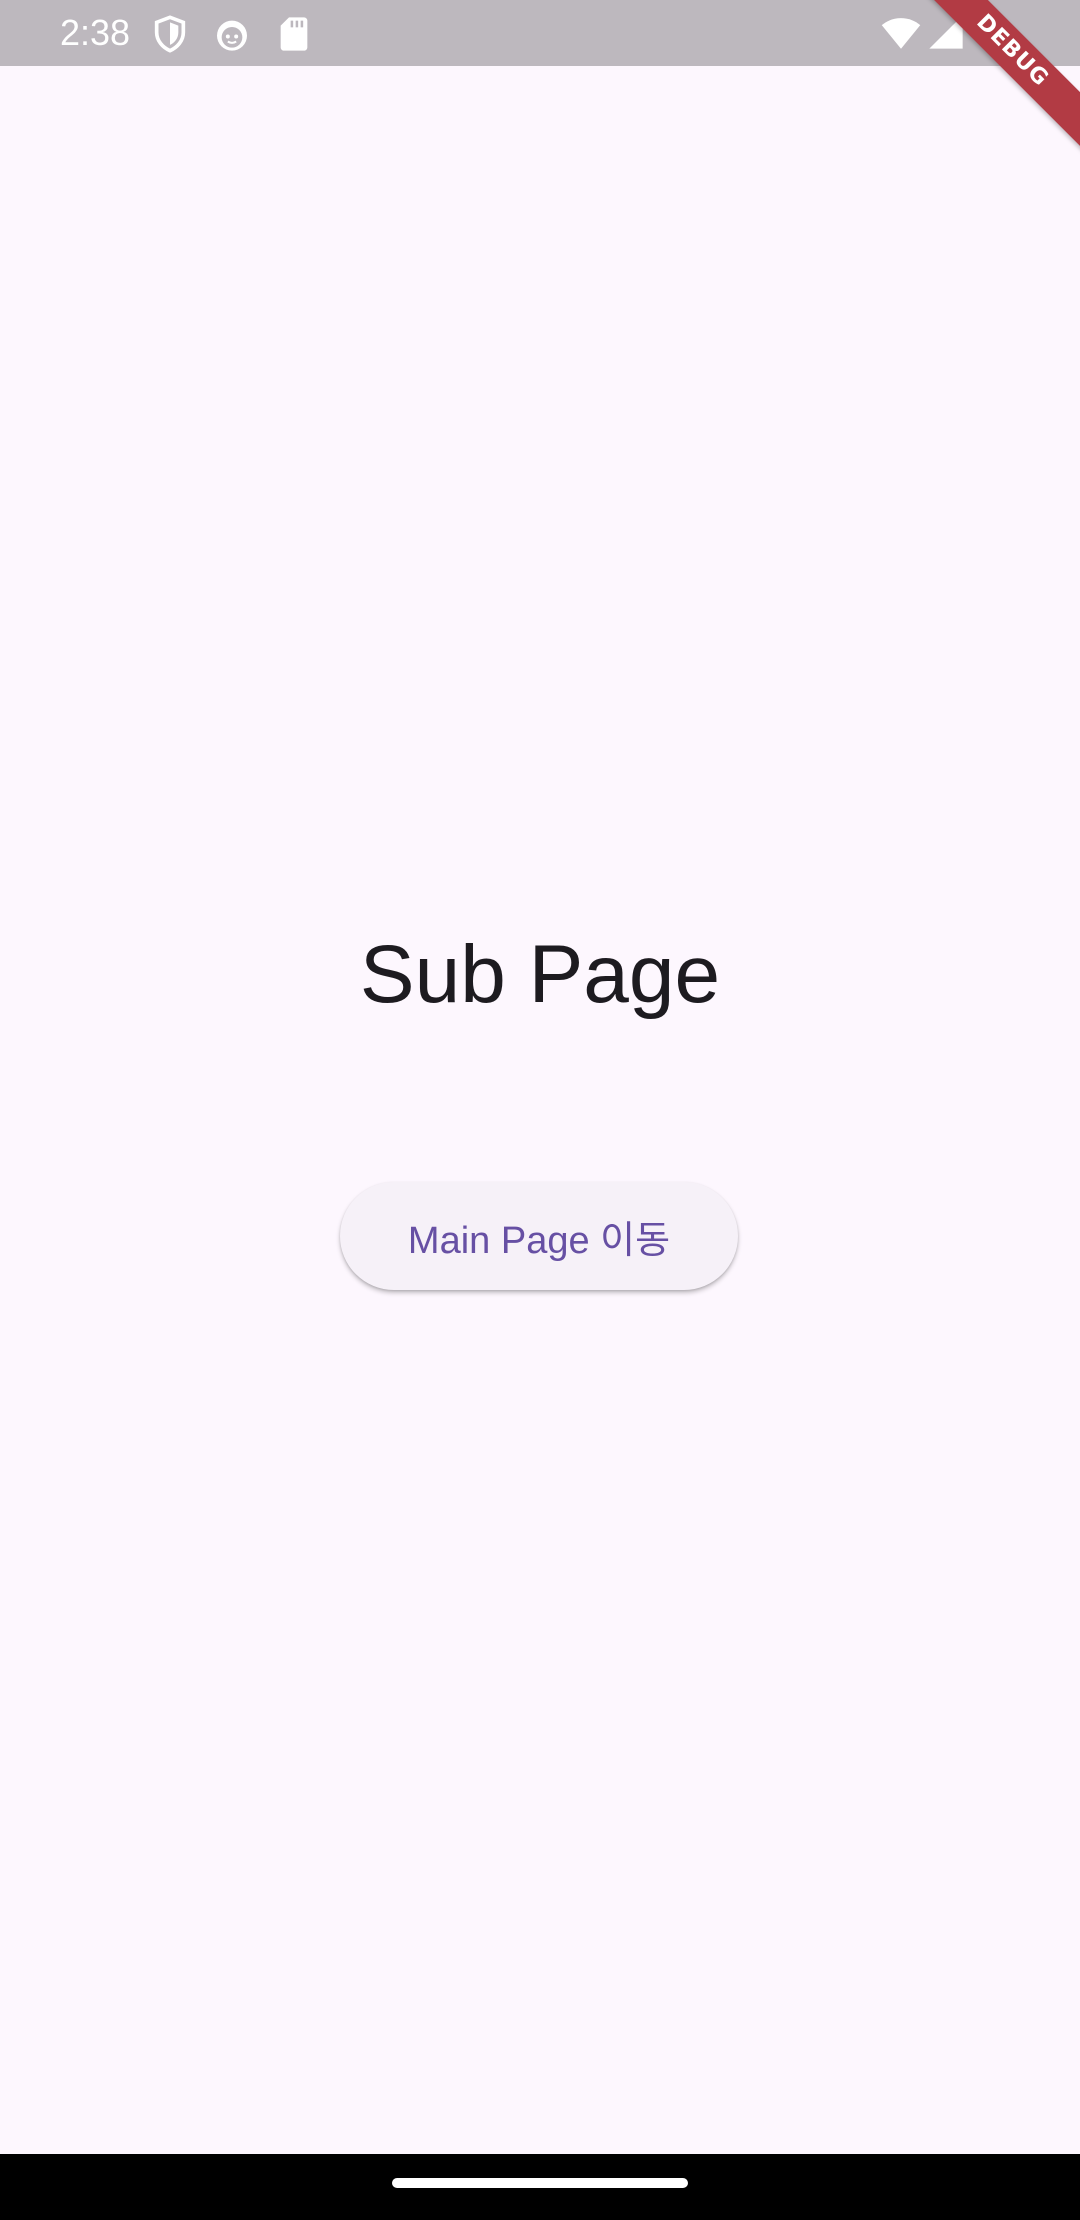 This screenshot has height=2220, width=1080. Describe the element at coordinates (95, 32) in the screenshot. I see `status-time: 2:38` at that location.